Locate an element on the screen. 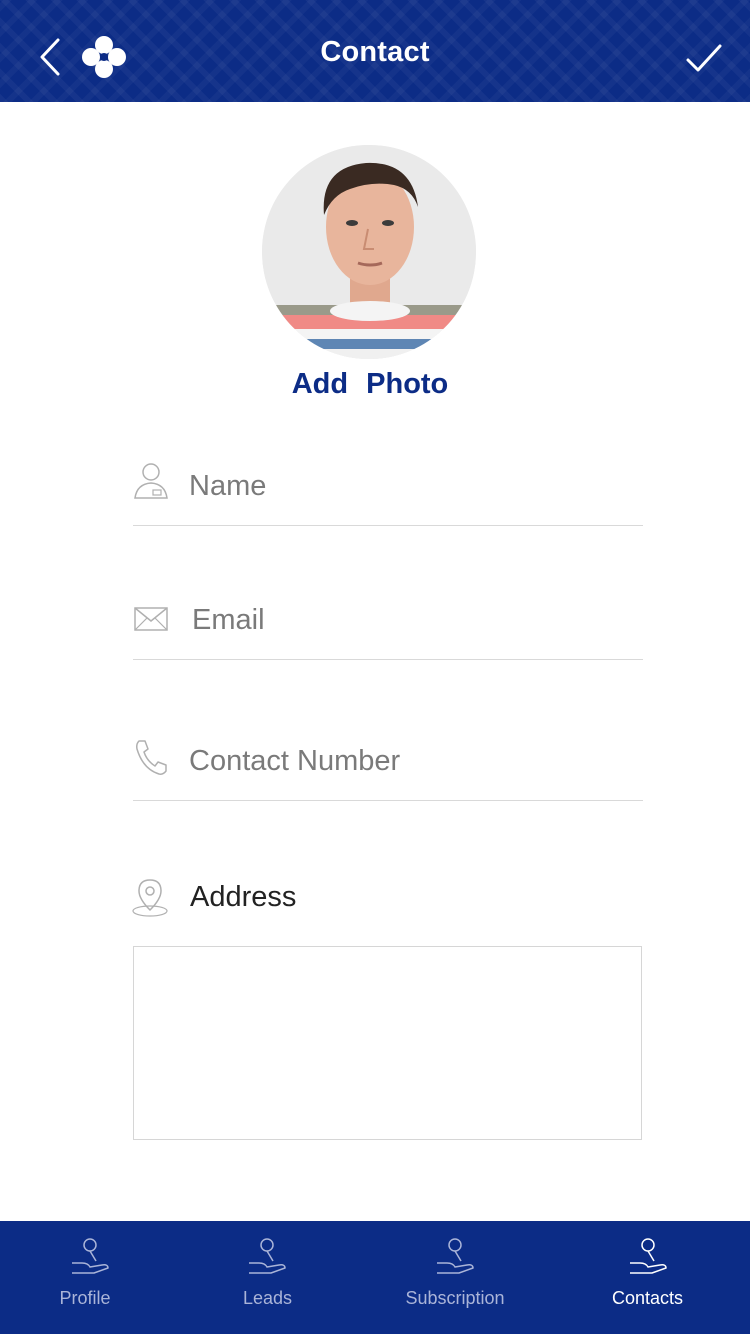  address-textarea is located at coordinates (387, 1043).